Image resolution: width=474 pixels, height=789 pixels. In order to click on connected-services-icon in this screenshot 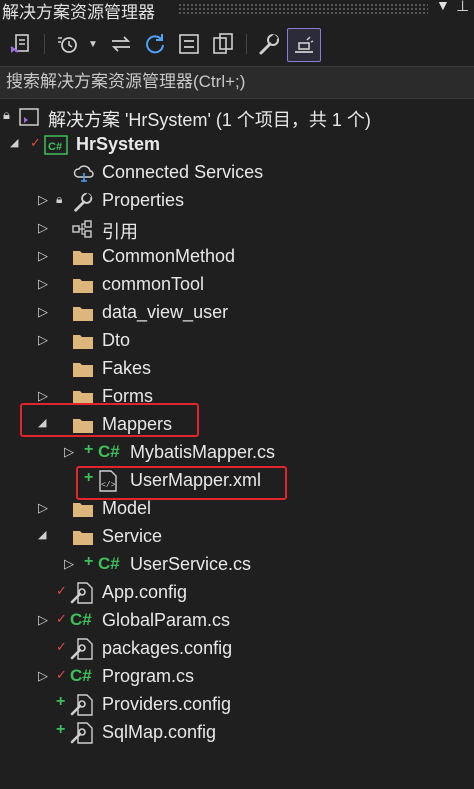, I will do `click(83, 173)`.